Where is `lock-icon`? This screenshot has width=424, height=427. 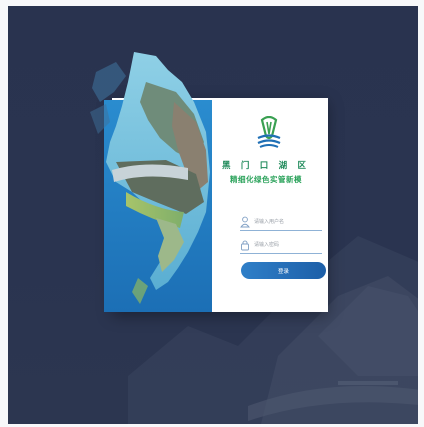
lock-icon is located at coordinates (245, 245).